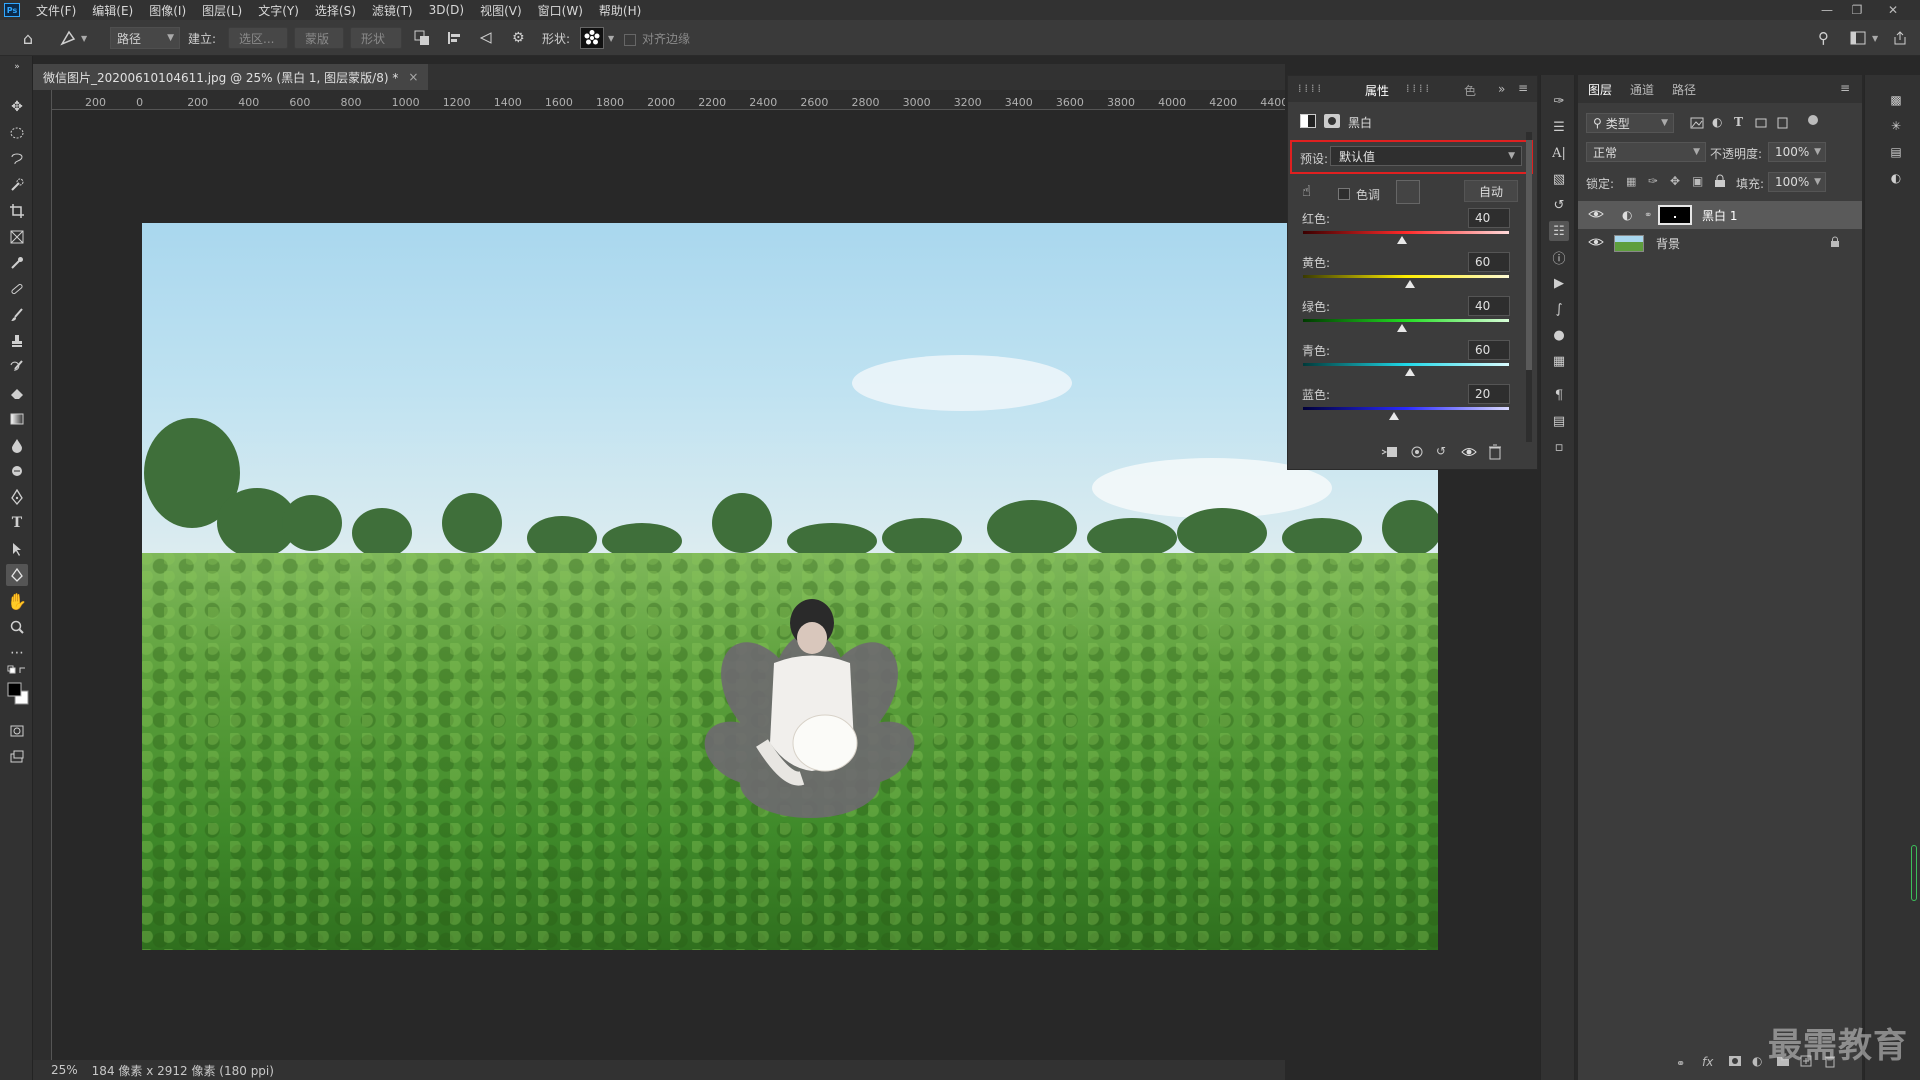 The height and width of the screenshot is (1080, 1920). I want to click on filter-pixel-icon, so click(1697, 124).